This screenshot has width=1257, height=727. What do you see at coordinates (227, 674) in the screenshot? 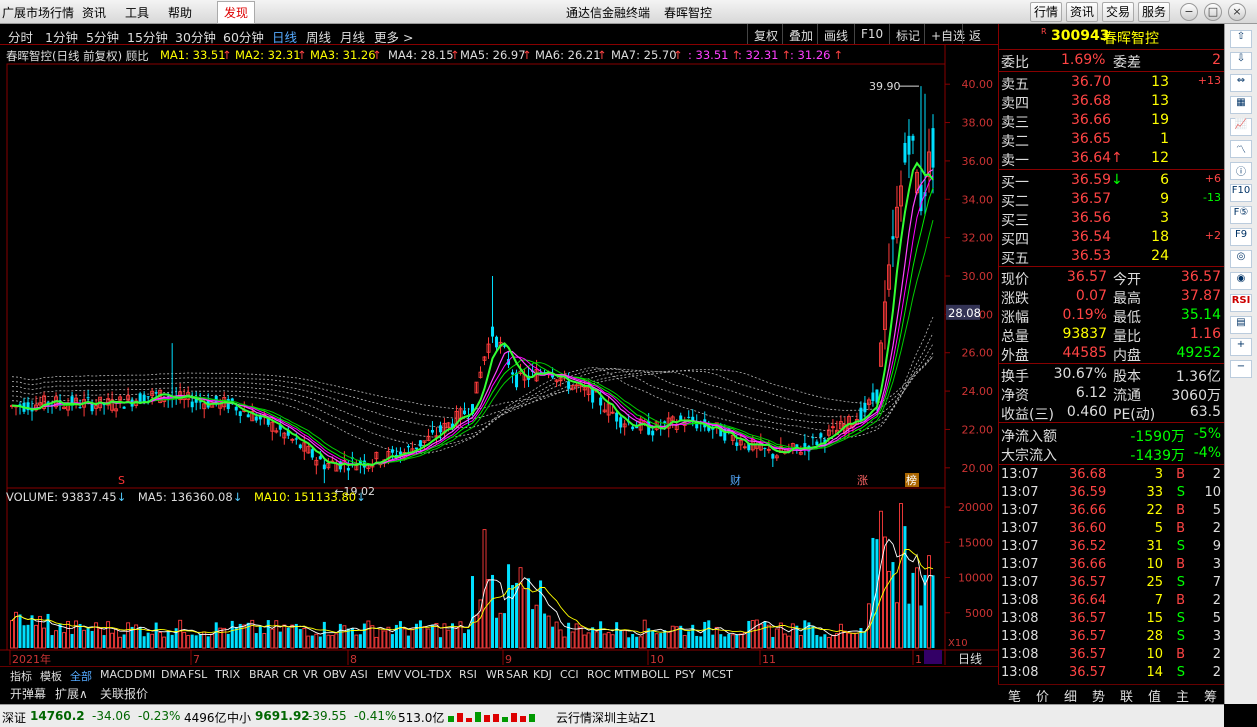
I see `indicator-tab: TRIX` at bounding box center [227, 674].